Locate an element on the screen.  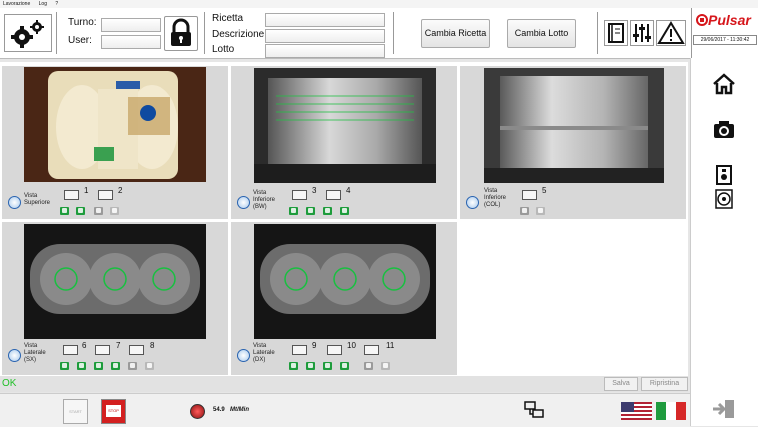
book-icon is located at coordinates (616, 33).